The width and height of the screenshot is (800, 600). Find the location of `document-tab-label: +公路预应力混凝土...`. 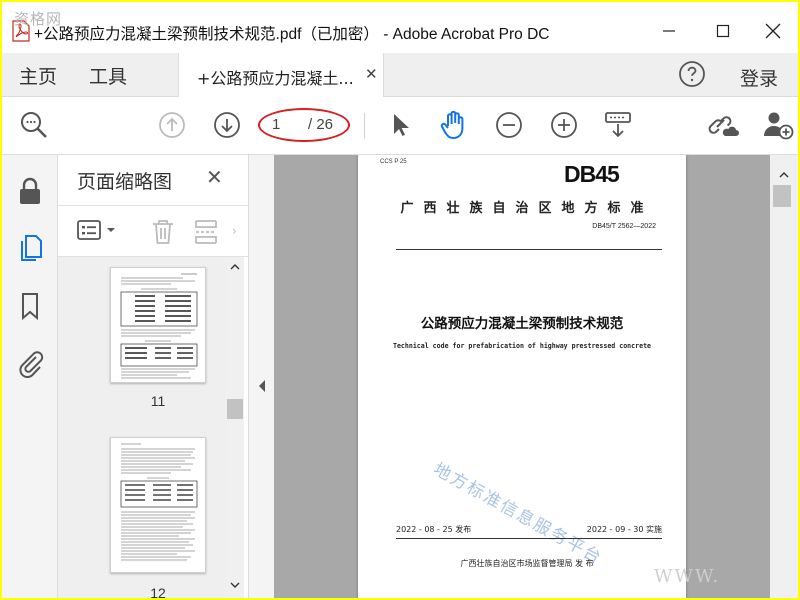

document-tab-label: +公路预应力混凝土... is located at coordinates (275, 78).